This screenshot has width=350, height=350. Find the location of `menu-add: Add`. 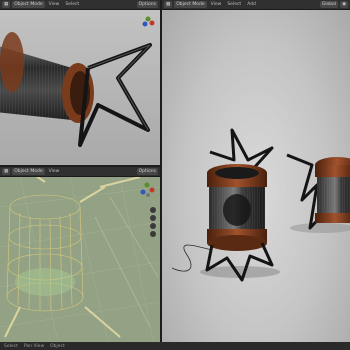

menu-add: Add is located at coordinates (251, 4).